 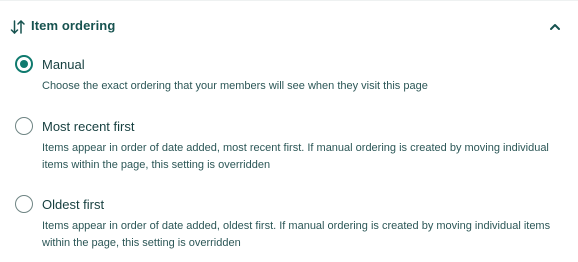 I want to click on option-label: Most recent first, so click(x=88, y=126).